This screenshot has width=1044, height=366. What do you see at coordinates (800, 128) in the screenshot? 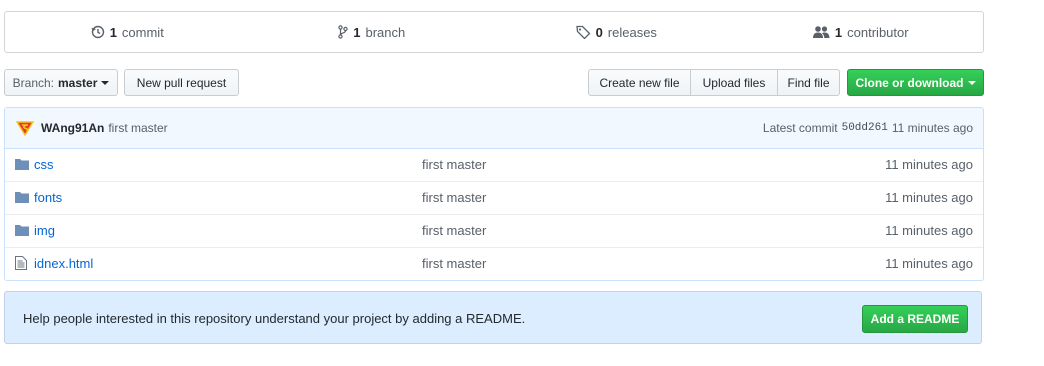
I see `latest-commit-prefix: Latest commit` at bounding box center [800, 128].